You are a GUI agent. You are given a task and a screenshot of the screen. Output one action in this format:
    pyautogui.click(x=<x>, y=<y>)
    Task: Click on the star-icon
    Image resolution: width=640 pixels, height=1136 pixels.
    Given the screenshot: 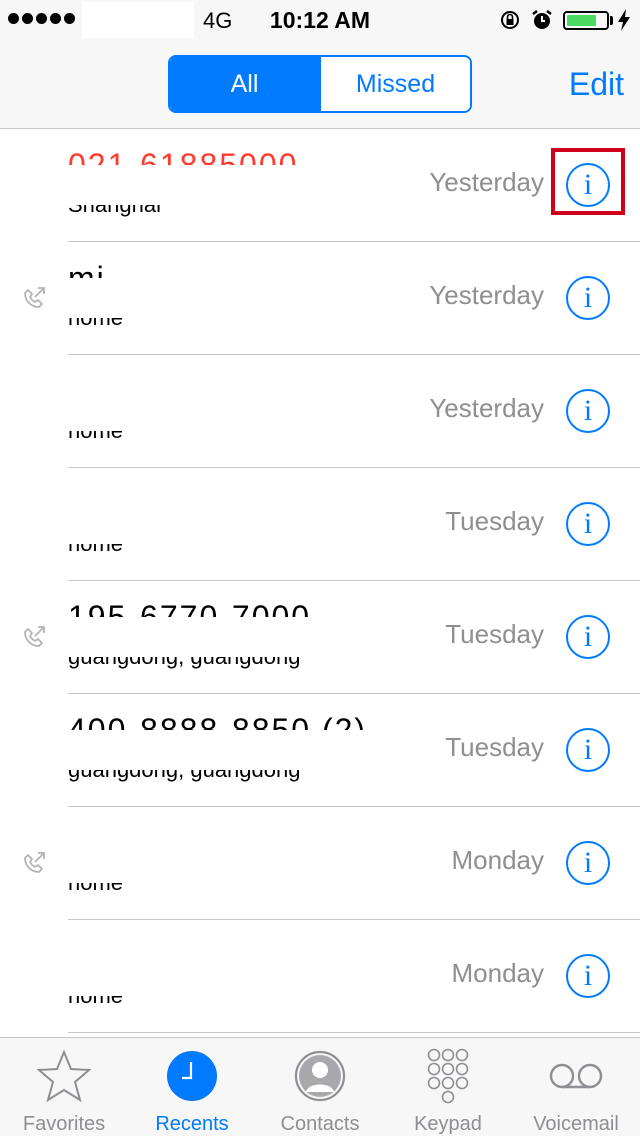 What is the action you would take?
    pyautogui.click(x=64, y=1076)
    